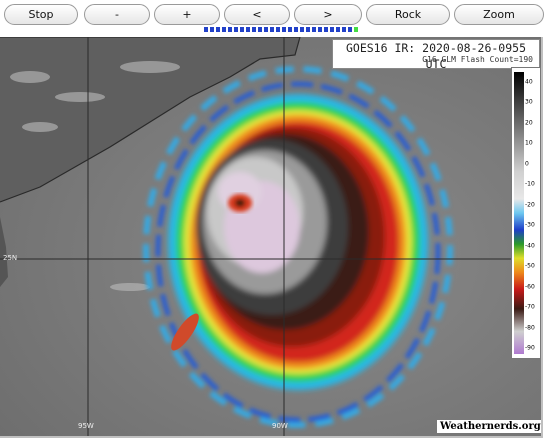 This screenshot has height=439, width=549. I want to click on stop-button: Stop, so click(41, 14).